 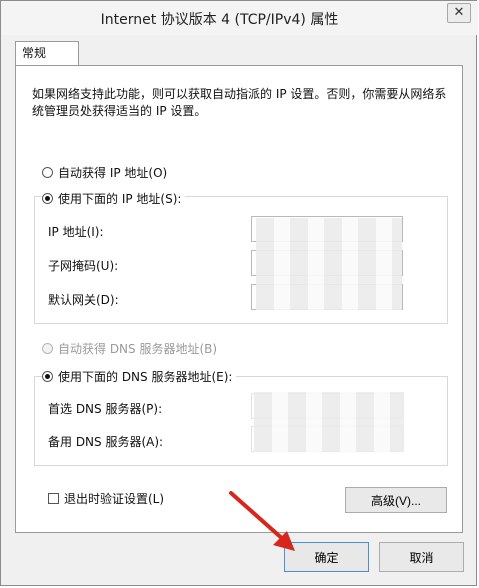 I want to click on validate-checkbox, so click(x=53, y=498).